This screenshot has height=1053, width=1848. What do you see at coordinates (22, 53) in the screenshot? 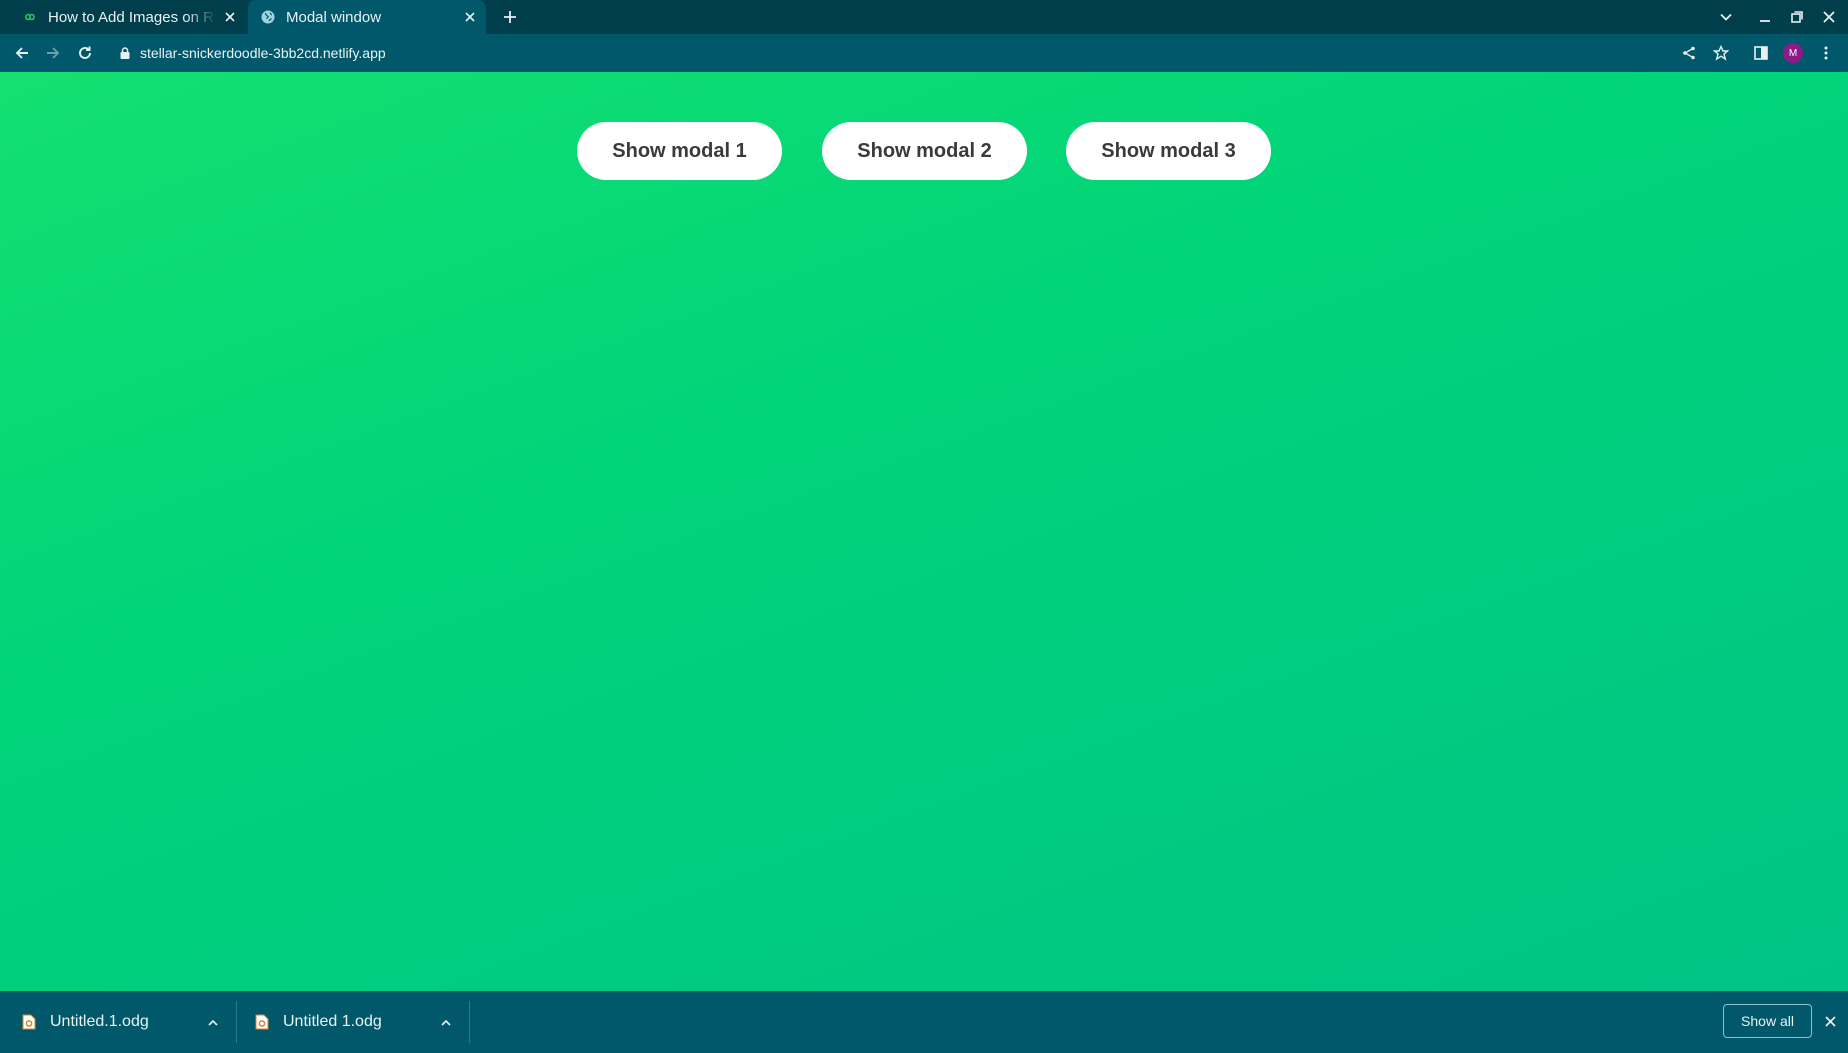
I see `back-arrow-icon` at bounding box center [22, 53].